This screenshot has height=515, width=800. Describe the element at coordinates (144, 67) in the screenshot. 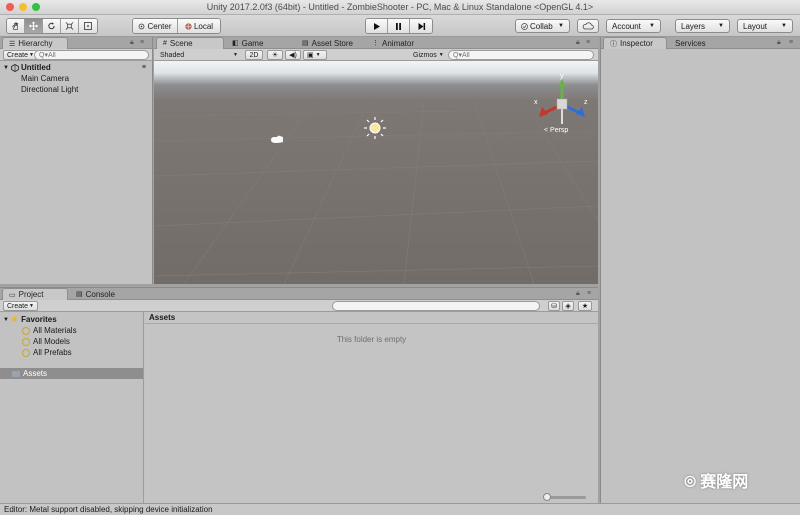

I see `scene-menu-icon: ≡` at that location.